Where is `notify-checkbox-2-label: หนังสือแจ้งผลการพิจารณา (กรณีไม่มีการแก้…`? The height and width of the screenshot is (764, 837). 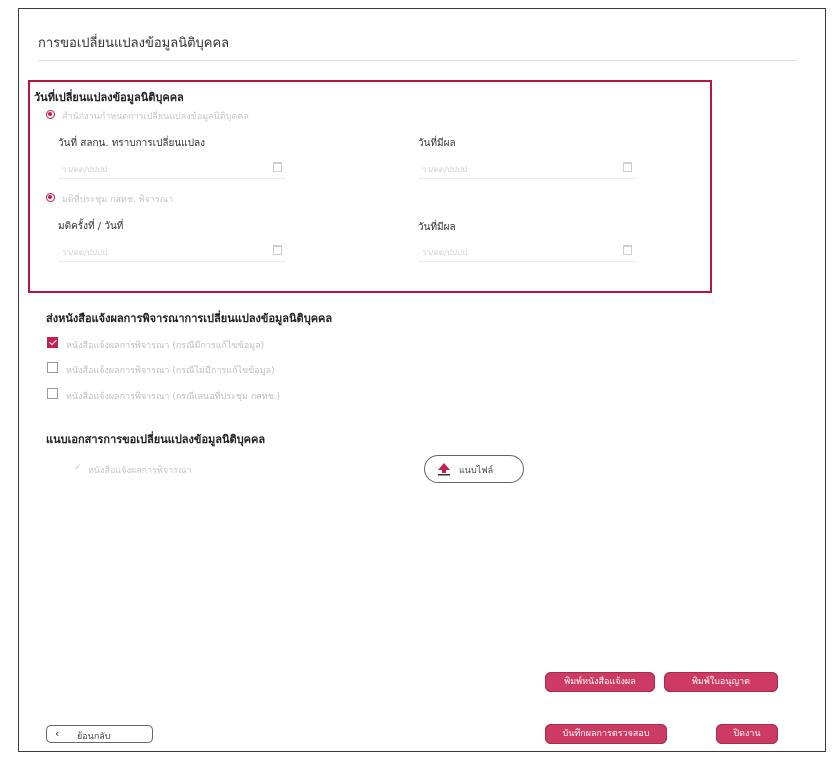
notify-checkbox-2-label: หนังสือแจ้งผลการพิจารณา (กรณีไม่มีการแก้… is located at coordinates (170, 371).